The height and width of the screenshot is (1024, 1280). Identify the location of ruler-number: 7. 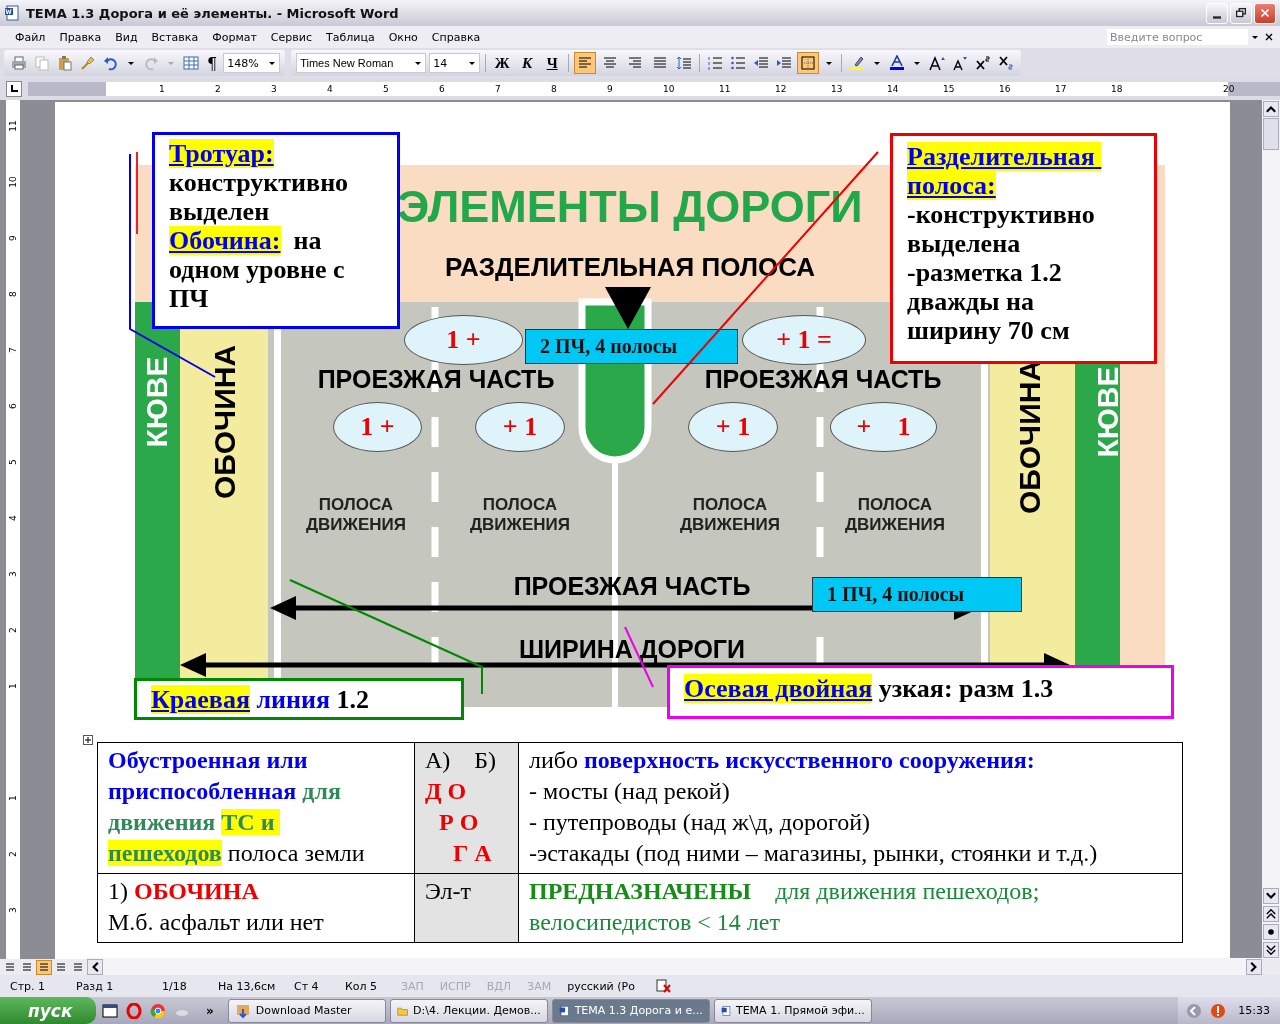
(498, 89).